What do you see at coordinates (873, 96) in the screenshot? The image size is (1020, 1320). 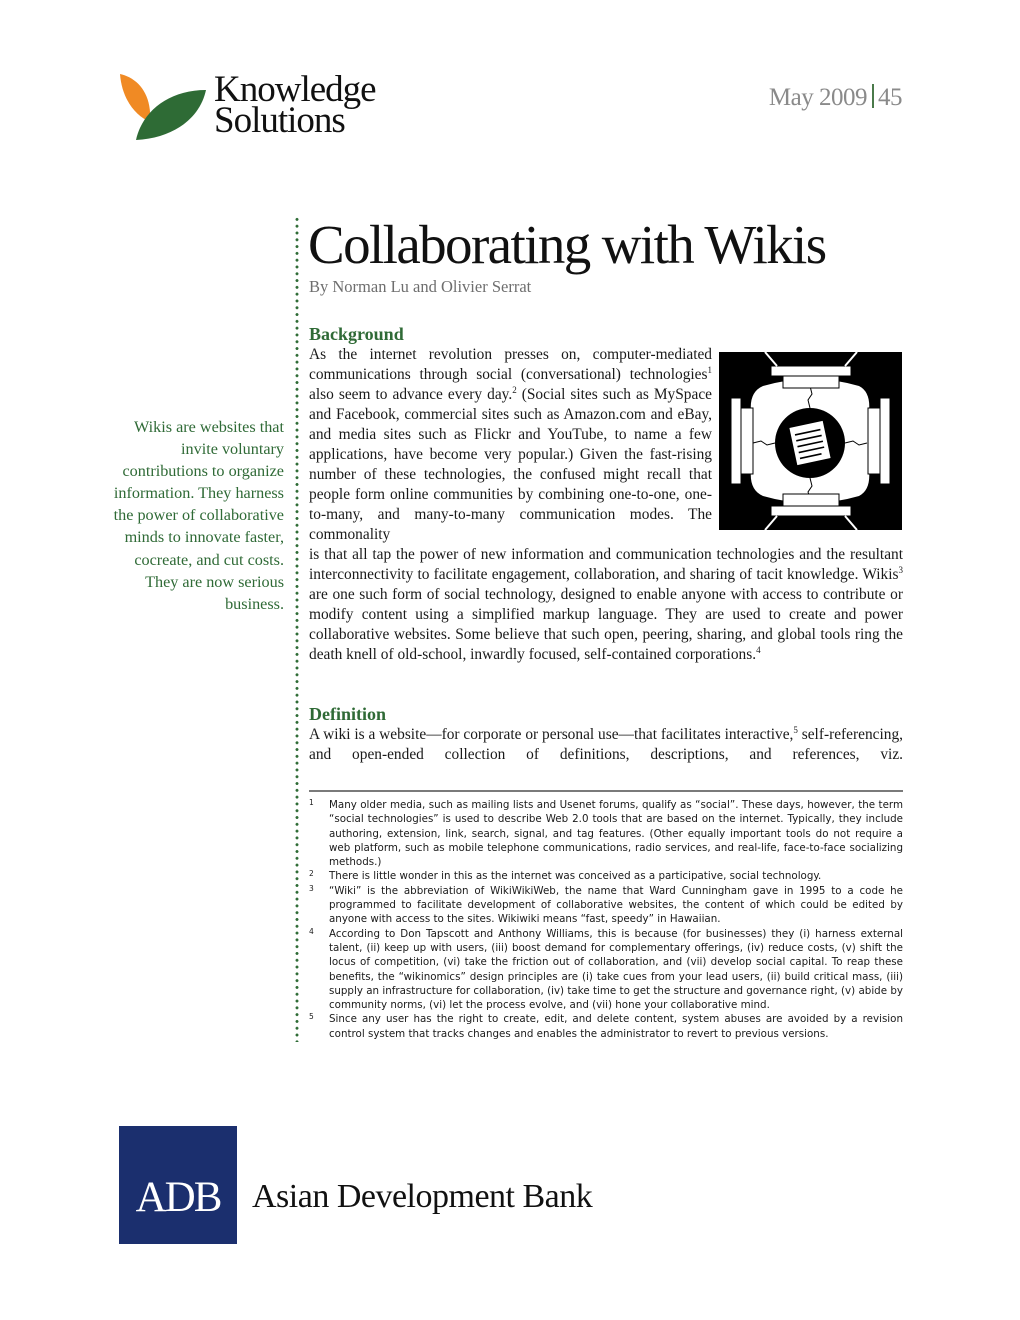 I see `issue-separator` at bounding box center [873, 96].